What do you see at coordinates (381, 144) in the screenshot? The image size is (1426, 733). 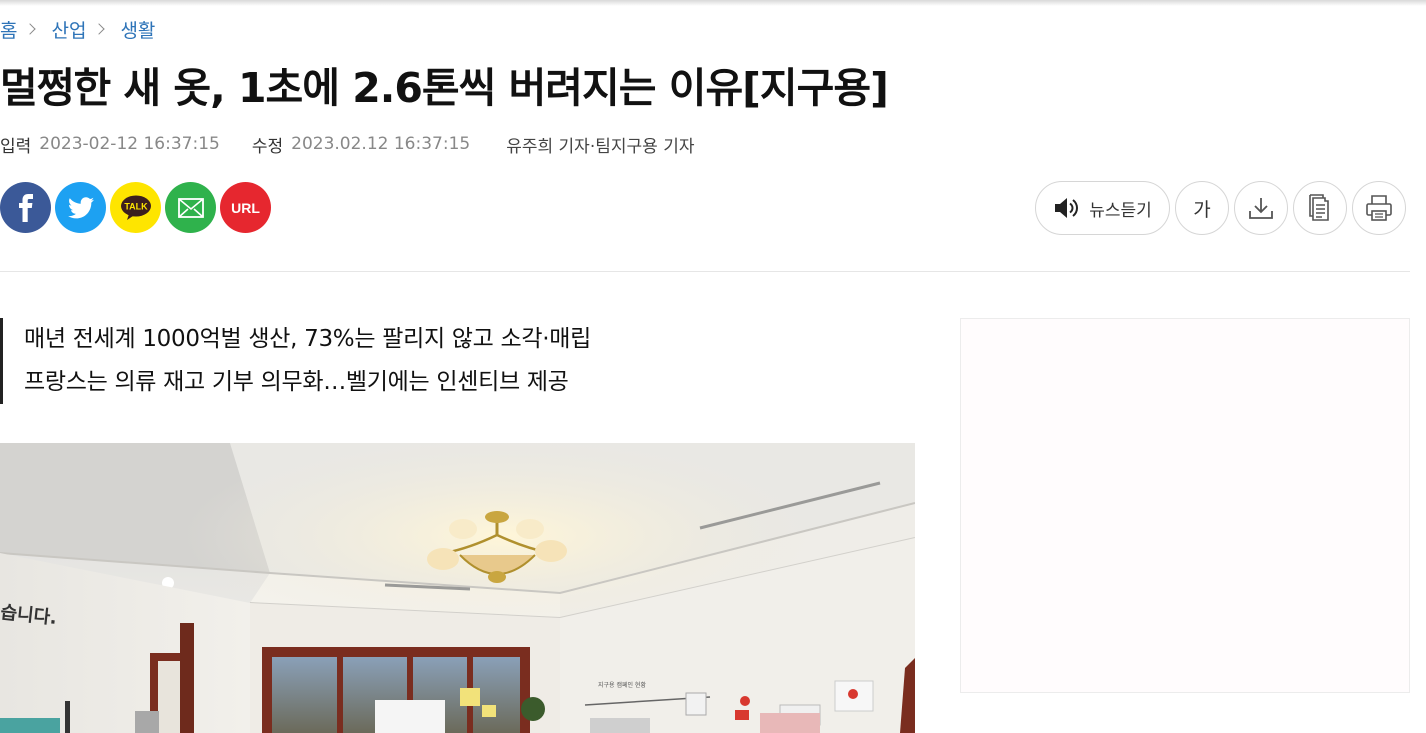 I see `modified-date: 2023.02.12 16:37:15` at bounding box center [381, 144].